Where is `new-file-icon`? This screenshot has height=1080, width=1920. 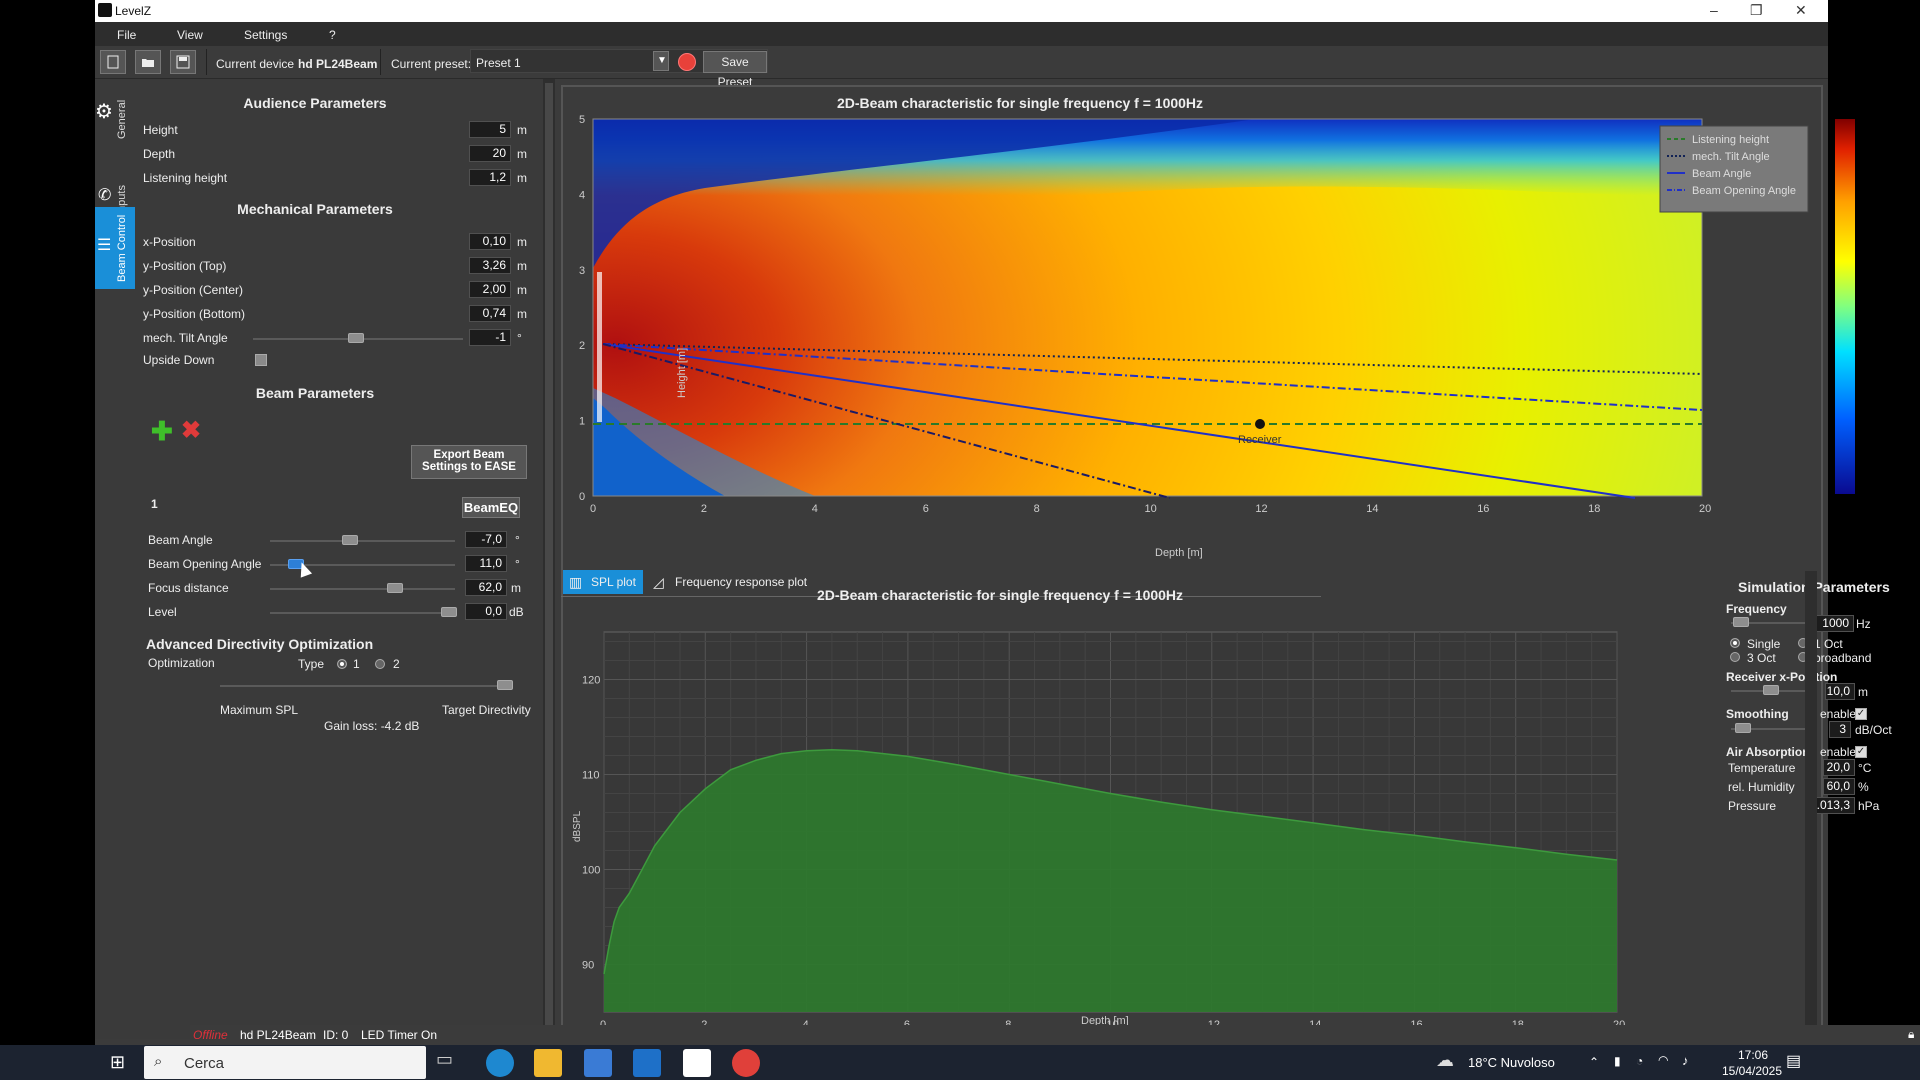
new-file-icon is located at coordinates (113, 62).